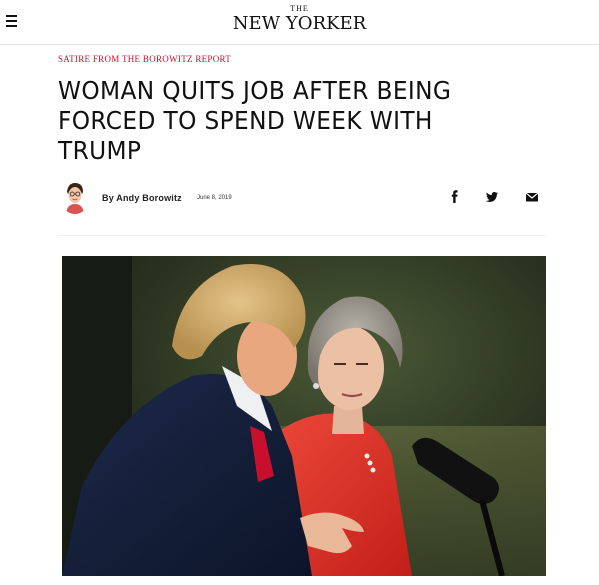 The height and width of the screenshot is (585, 599). I want to click on byline: By Andy Borowitz June 8, 2019, so click(303, 198).